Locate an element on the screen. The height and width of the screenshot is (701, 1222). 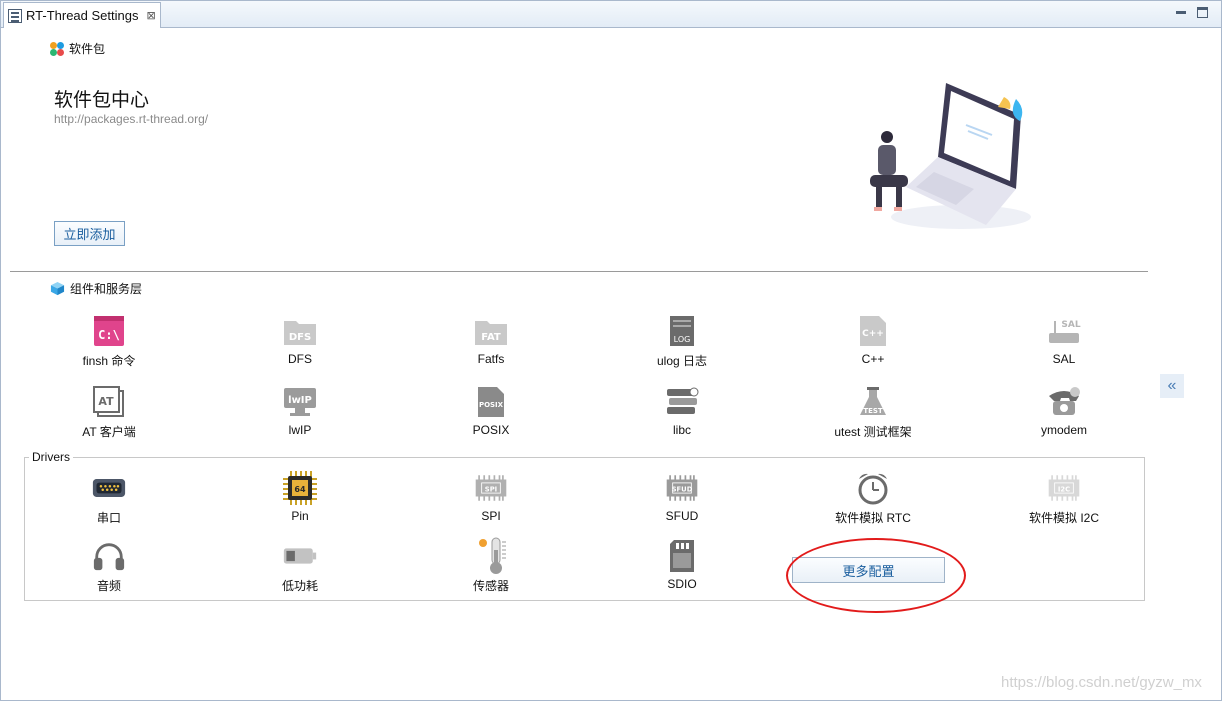
driver-item: 低功耗 is located at coordinates (300, 567).